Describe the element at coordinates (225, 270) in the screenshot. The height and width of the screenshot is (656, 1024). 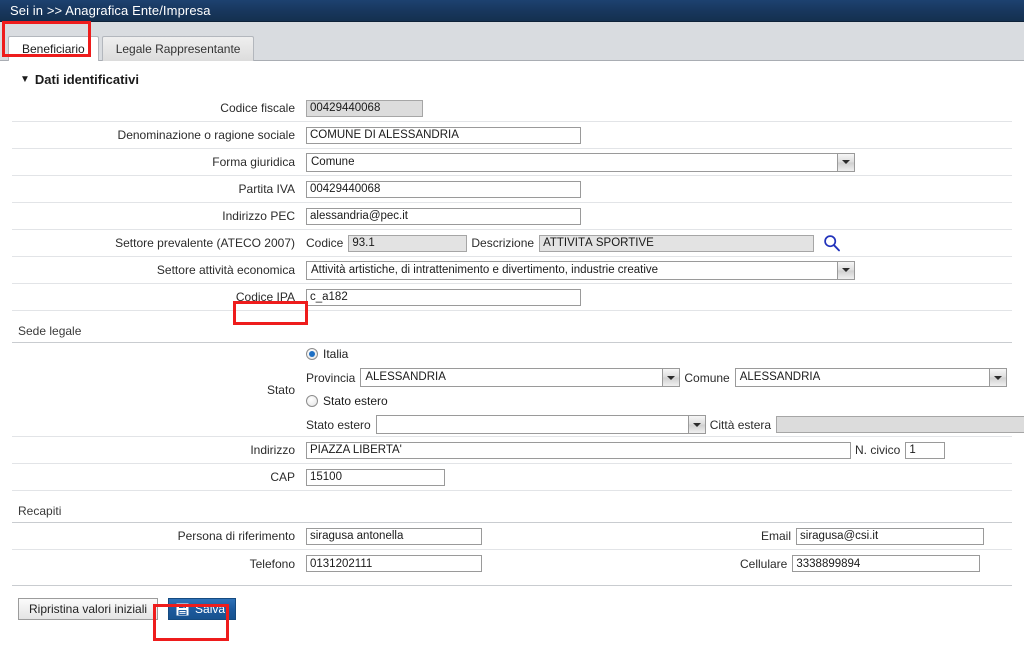
I see `label-settore-attivita: Settore attività economica` at that location.